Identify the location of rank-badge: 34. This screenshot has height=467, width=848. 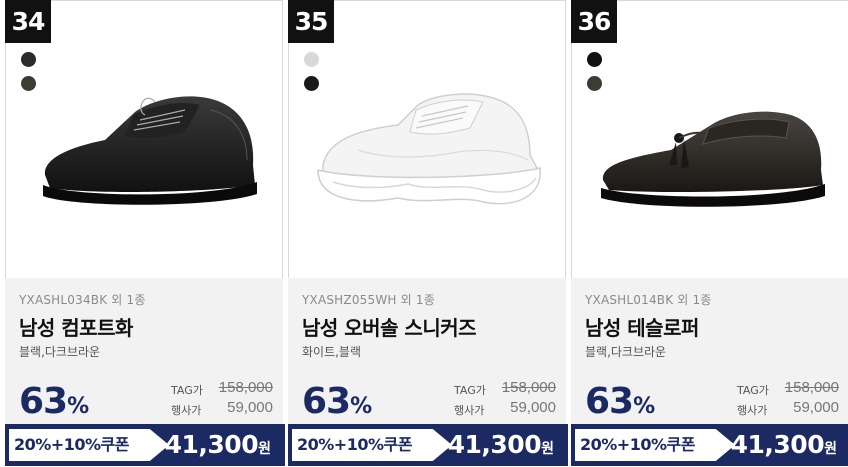
(28, 21).